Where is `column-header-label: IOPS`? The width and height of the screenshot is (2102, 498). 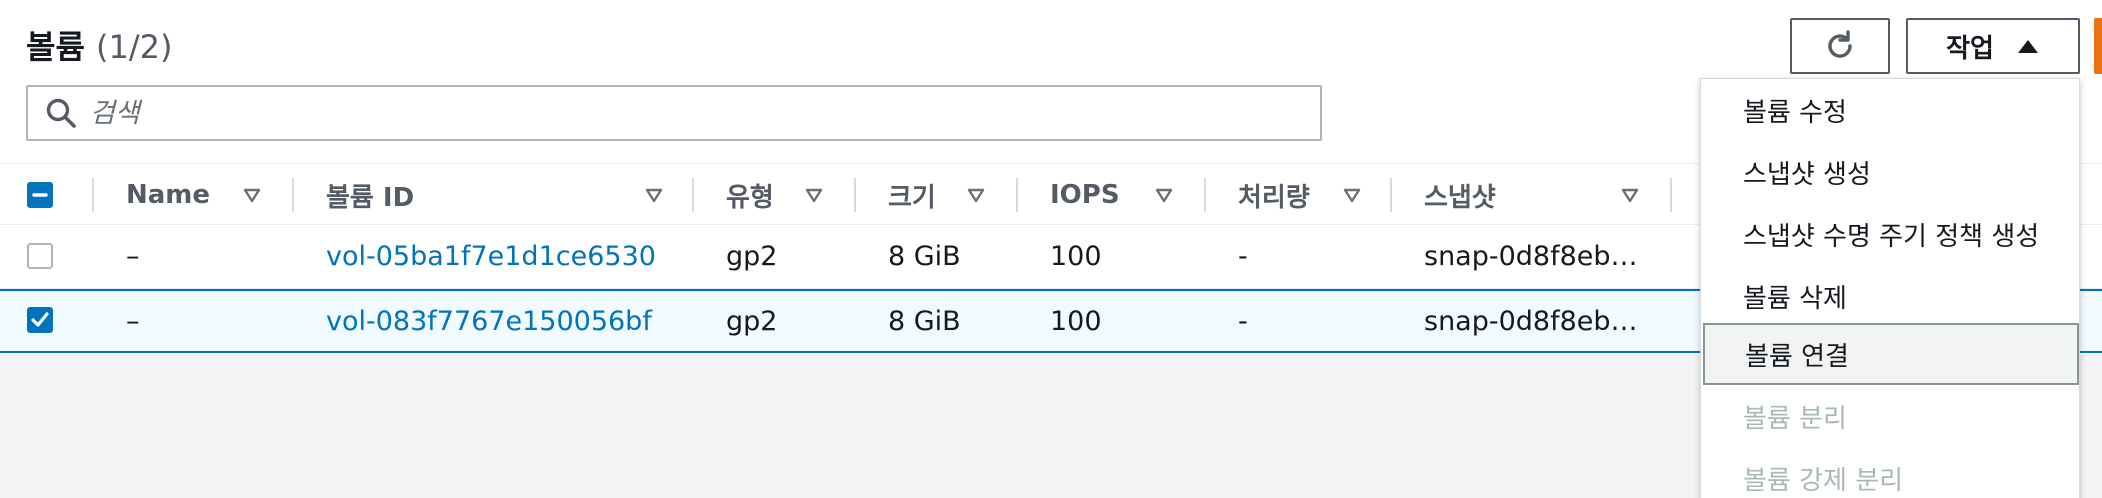 column-header-label: IOPS is located at coordinates (1085, 195).